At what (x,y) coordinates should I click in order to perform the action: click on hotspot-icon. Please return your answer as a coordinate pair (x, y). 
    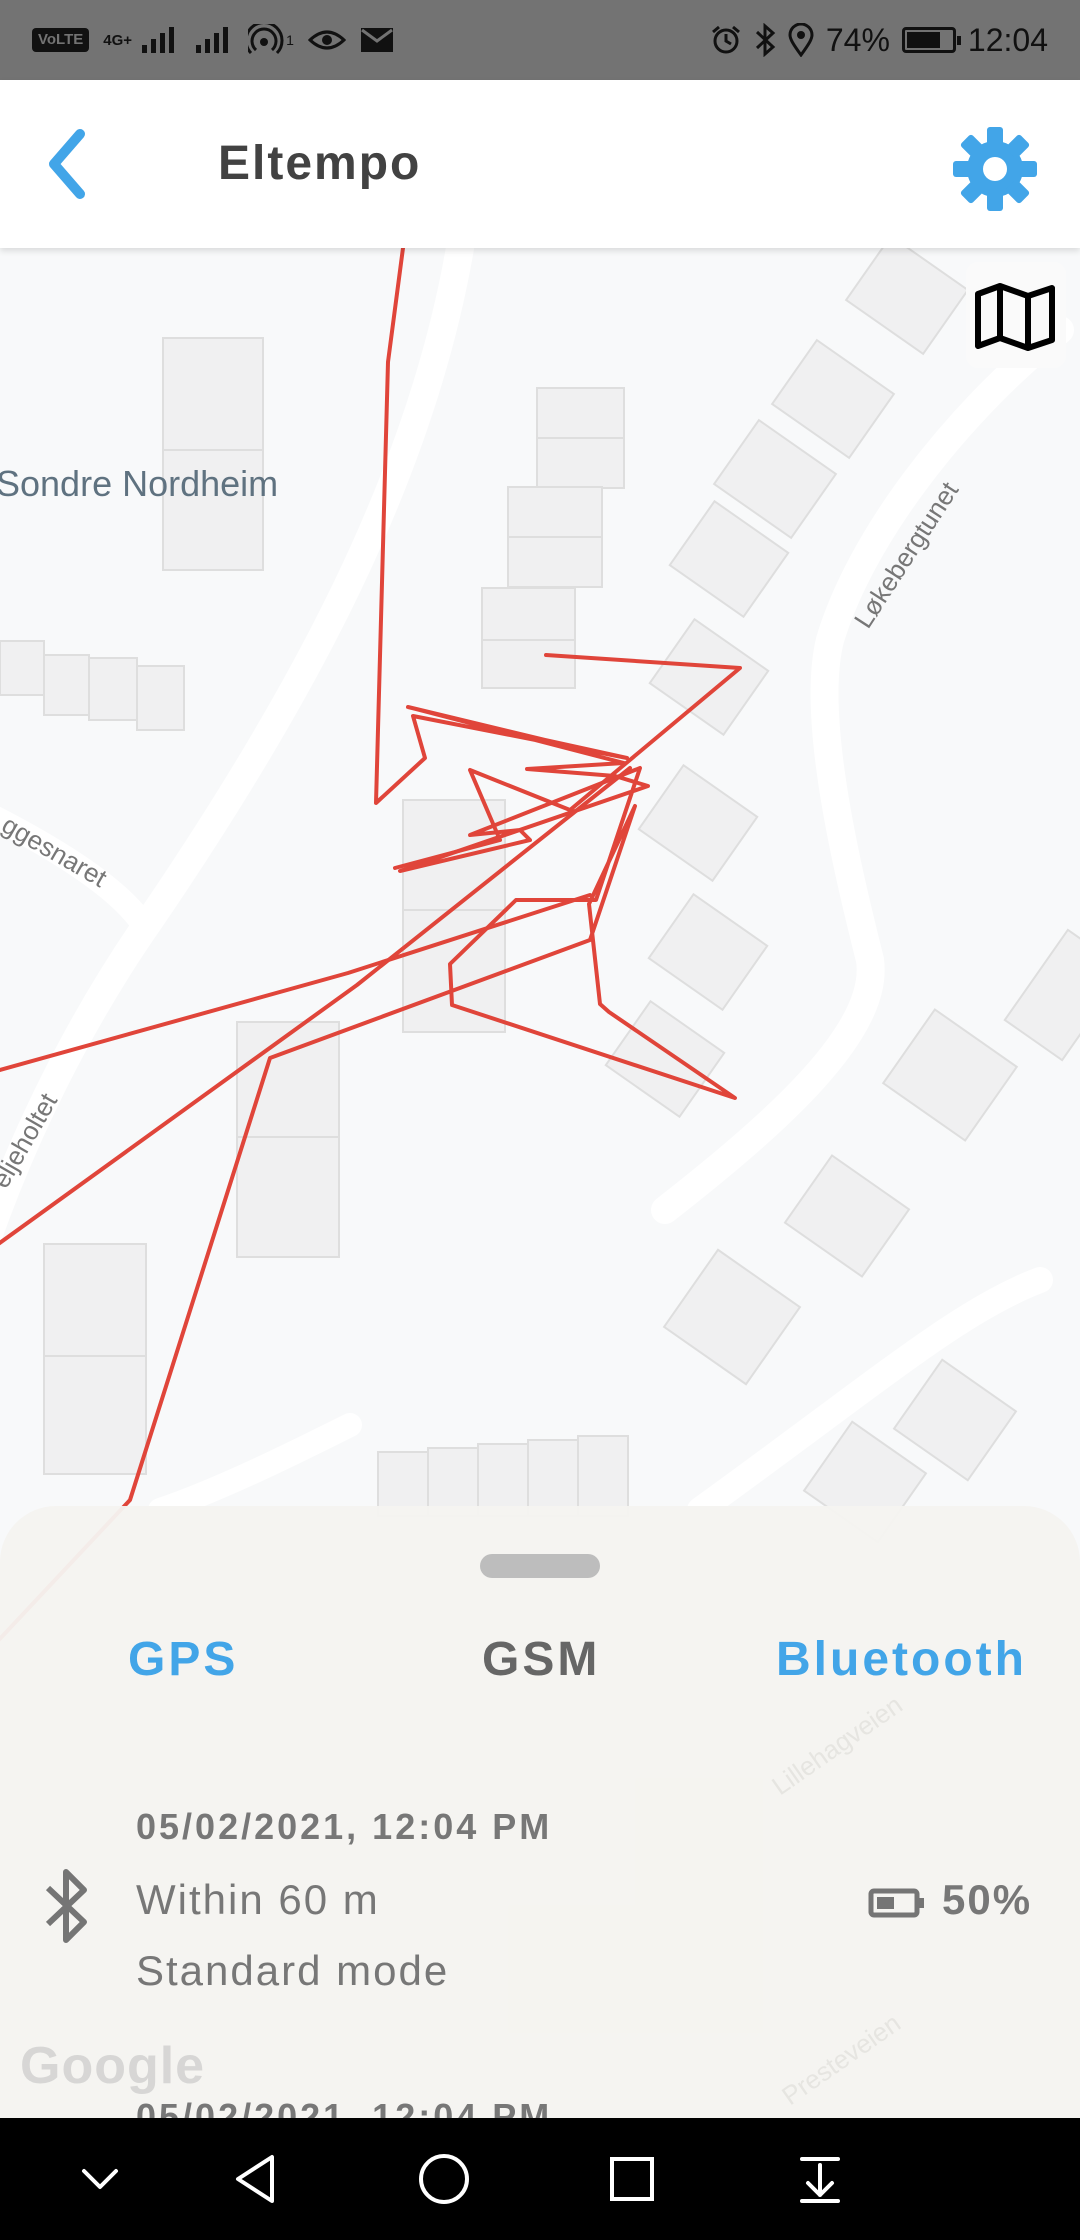
    Looking at the image, I should click on (266, 39).